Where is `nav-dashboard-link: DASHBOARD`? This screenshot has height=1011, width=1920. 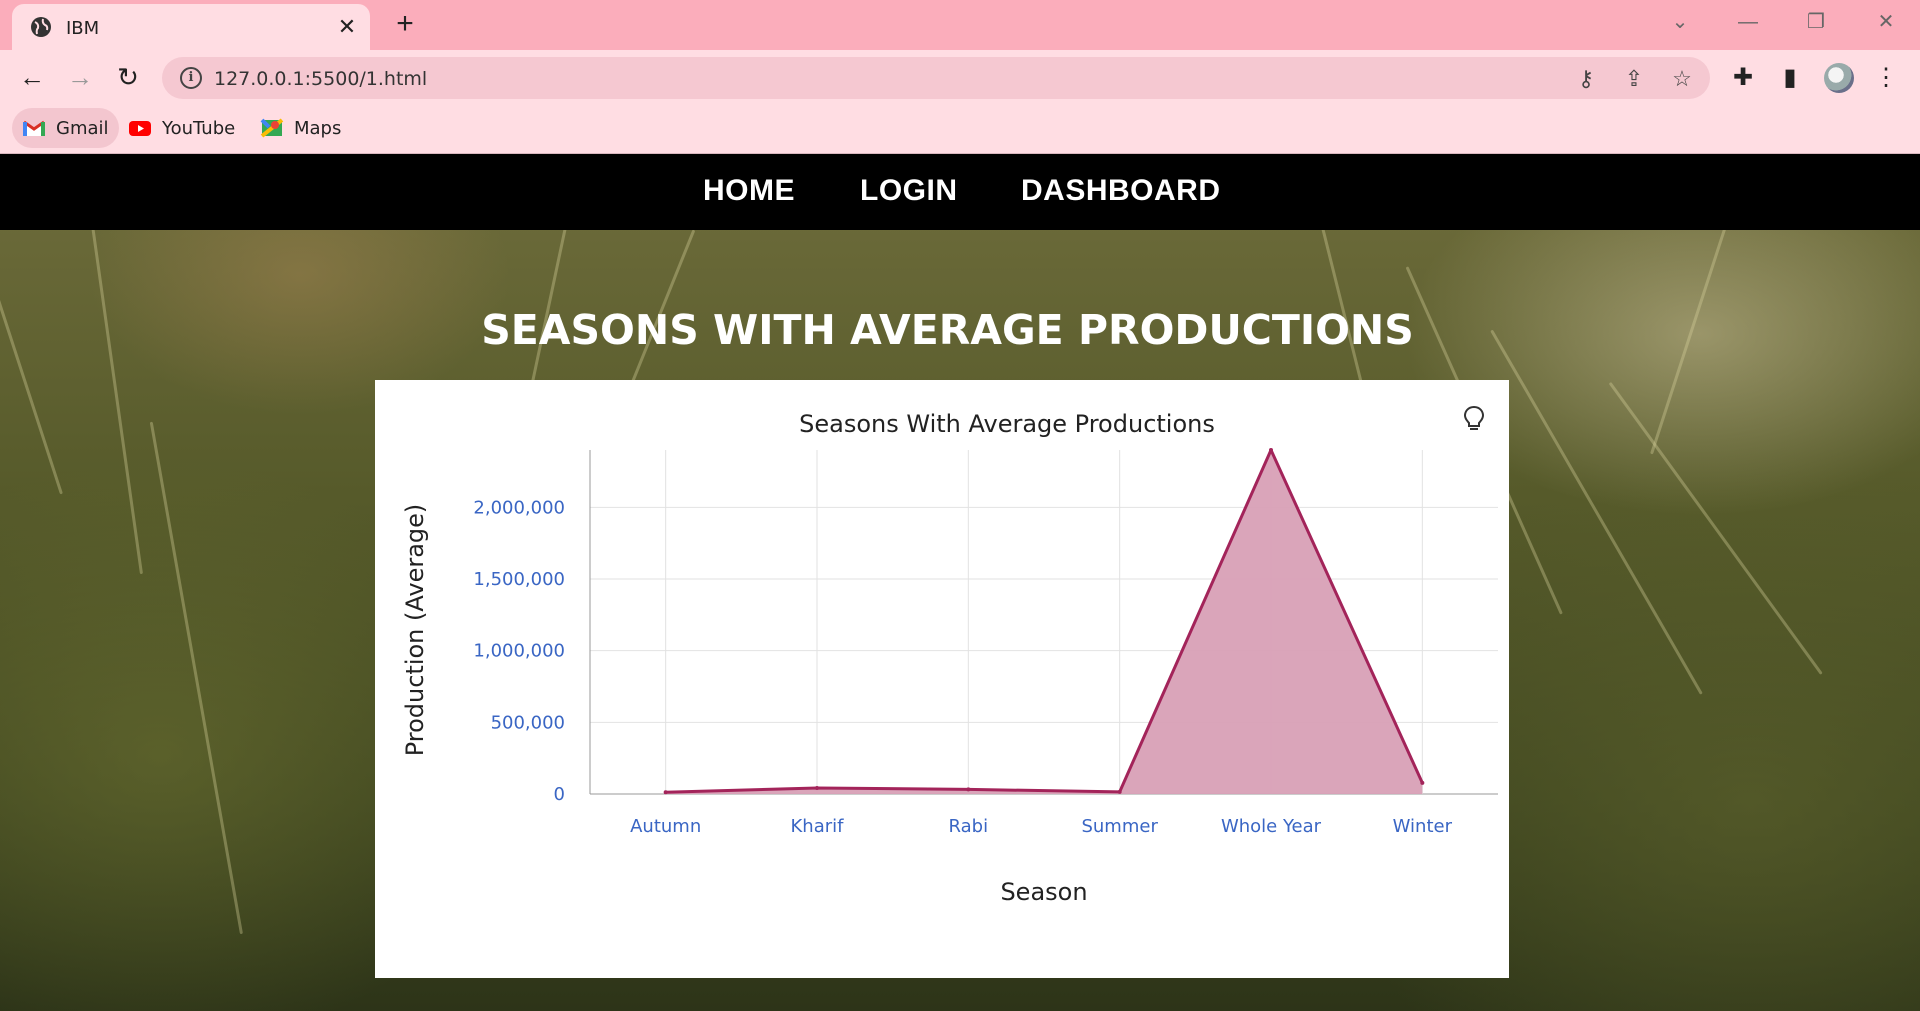
nav-dashboard-link: DASHBOARD is located at coordinates (1121, 191).